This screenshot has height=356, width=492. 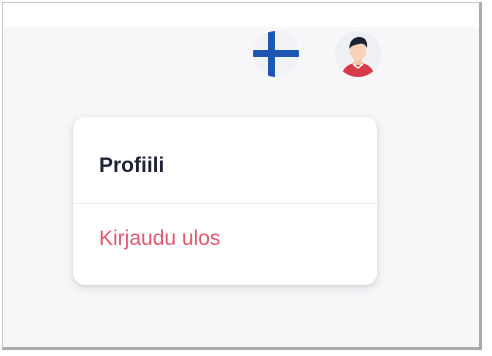 What do you see at coordinates (225, 203) in the screenshot?
I see `menu-divider` at bounding box center [225, 203].